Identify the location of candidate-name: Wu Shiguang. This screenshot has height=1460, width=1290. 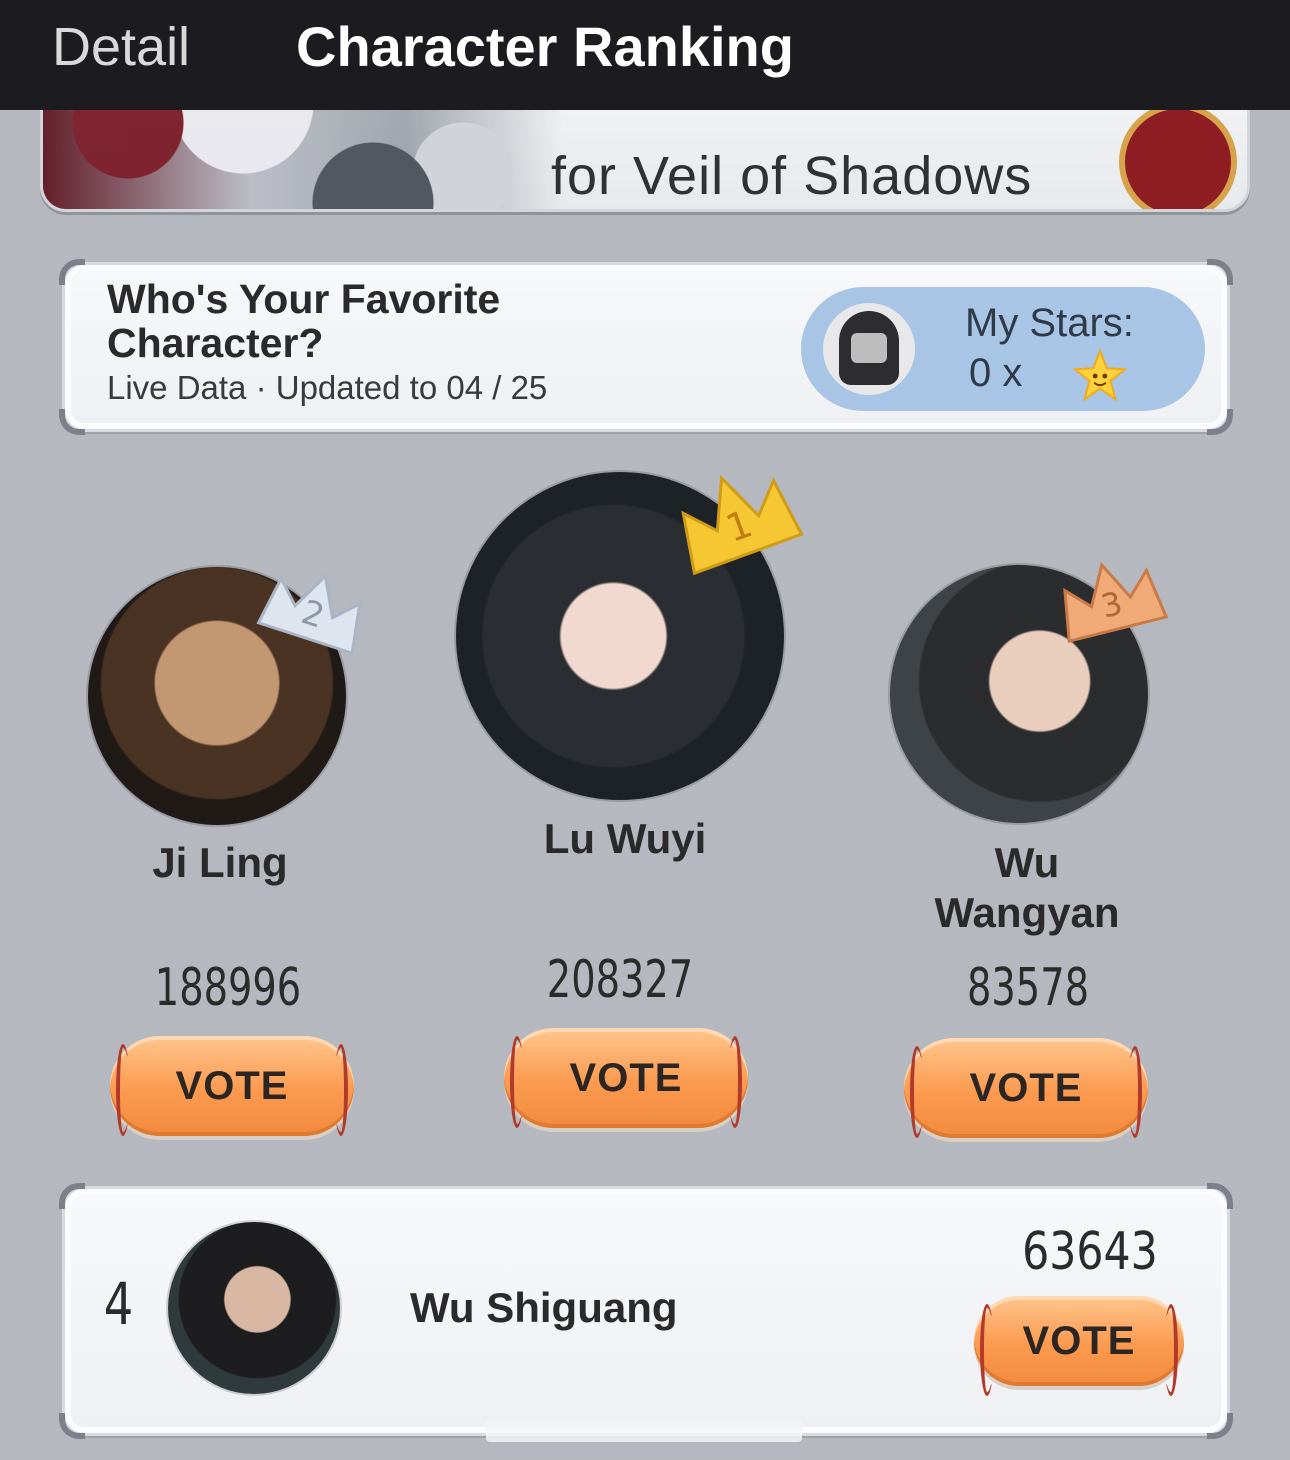
(544, 1307).